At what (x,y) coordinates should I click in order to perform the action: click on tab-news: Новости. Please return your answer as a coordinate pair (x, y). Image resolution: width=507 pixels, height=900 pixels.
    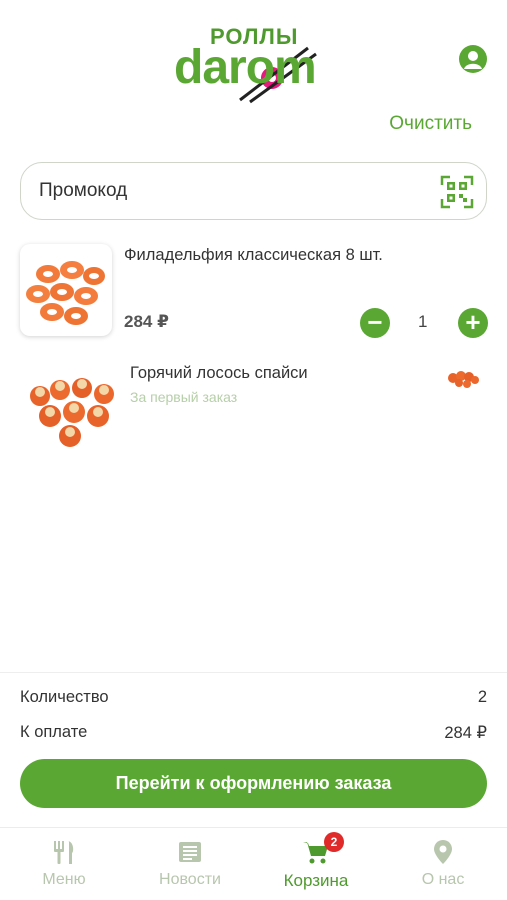
    Looking at the image, I should click on (190, 863).